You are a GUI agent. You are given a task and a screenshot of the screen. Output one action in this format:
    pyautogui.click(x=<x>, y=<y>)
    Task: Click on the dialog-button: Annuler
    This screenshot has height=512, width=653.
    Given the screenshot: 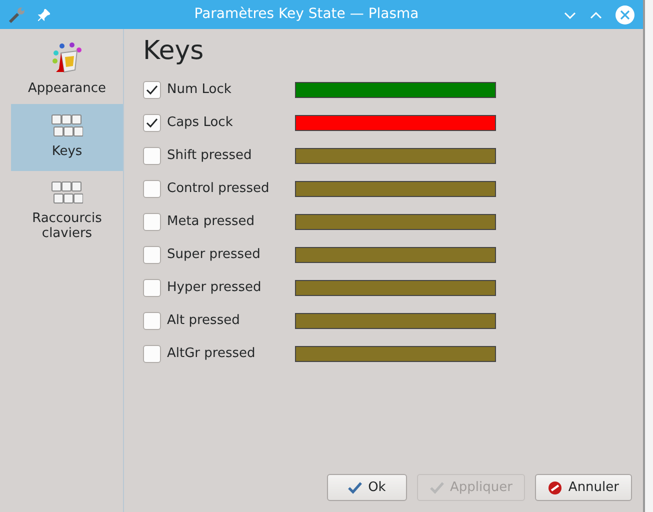 What is the action you would take?
    pyautogui.click(x=583, y=487)
    